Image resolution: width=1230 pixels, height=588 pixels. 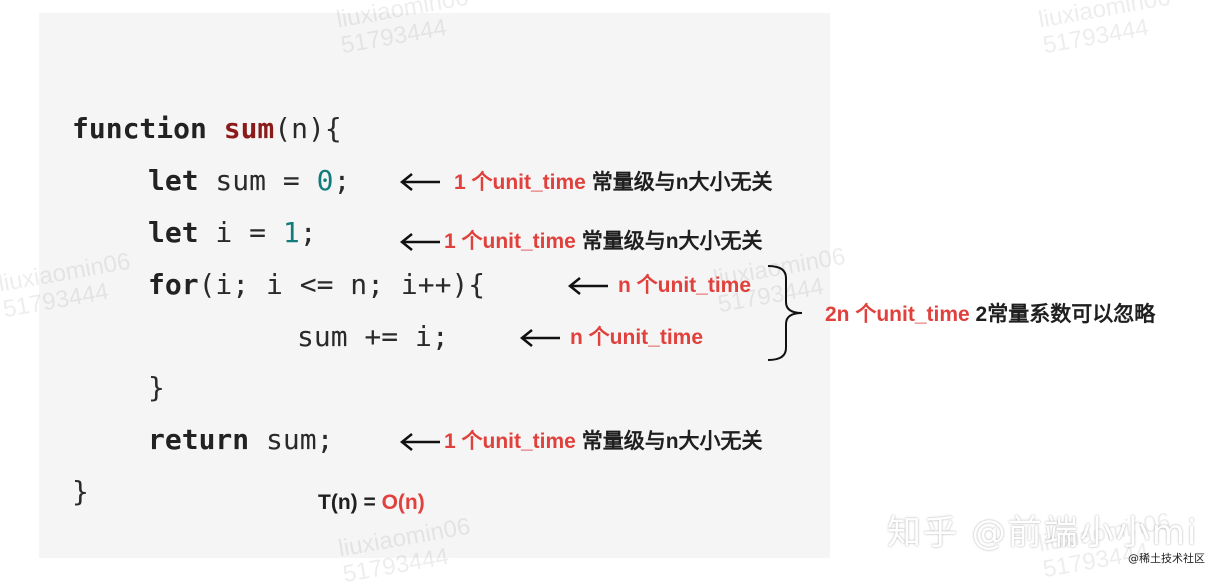 I want to click on function-name: sum, so click(x=249, y=128).